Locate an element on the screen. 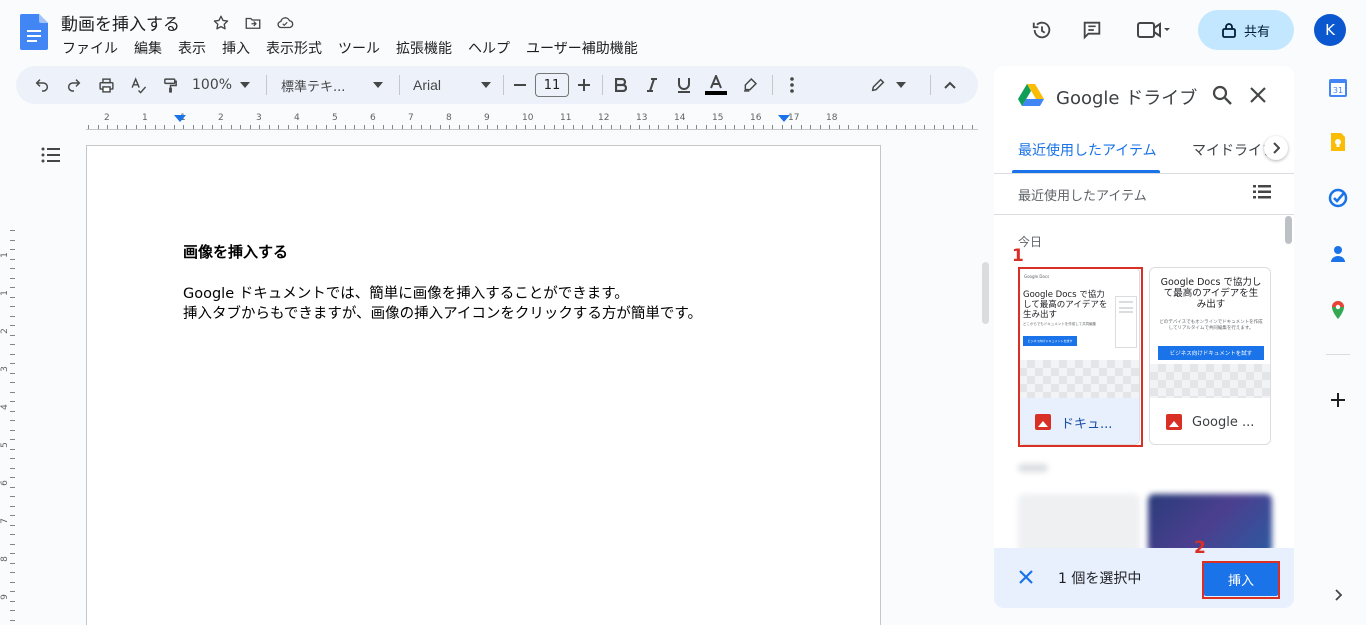 This screenshot has height=625, width=1366. print-icon is located at coordinates (106, 85).